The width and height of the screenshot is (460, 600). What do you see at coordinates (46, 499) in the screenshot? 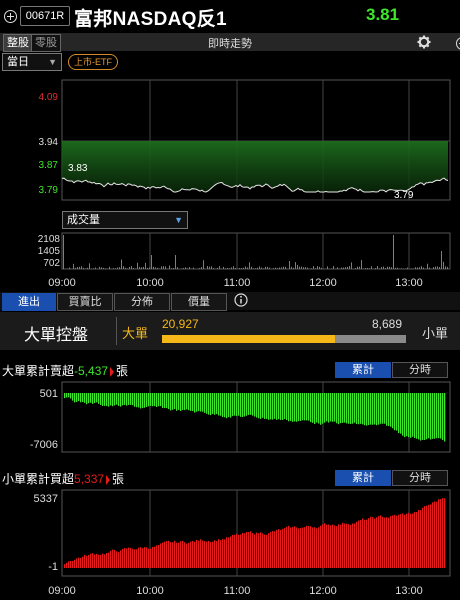
I see `small-axis-top: 5337` at bounding box center [46, 499].